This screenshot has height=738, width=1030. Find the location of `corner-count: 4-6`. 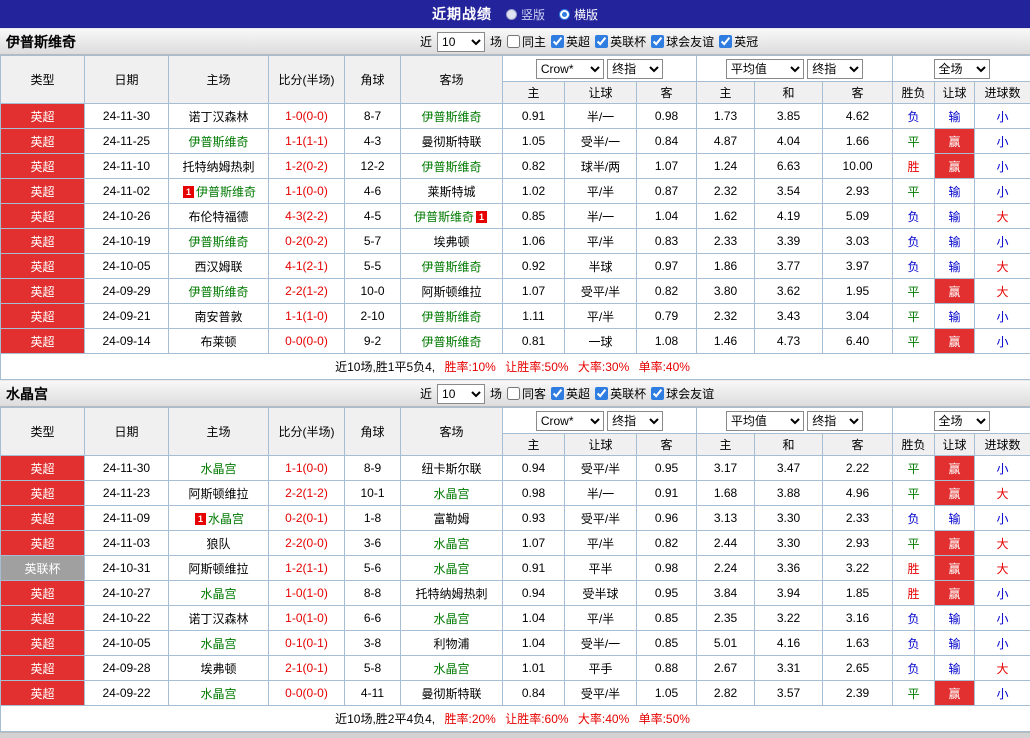

corner-count: 4-6 is located at coordinates (373, 191).